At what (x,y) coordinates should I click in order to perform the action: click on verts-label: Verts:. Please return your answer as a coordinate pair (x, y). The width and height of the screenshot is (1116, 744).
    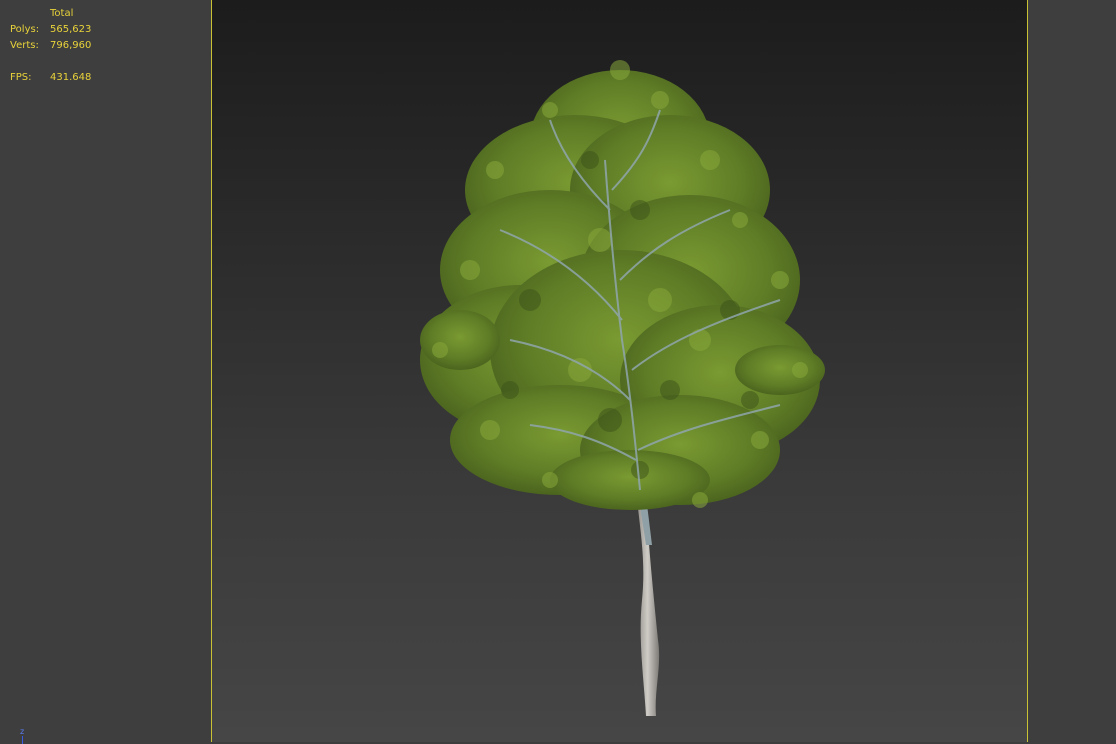
    Looking at the image, I should click on (24, 45).